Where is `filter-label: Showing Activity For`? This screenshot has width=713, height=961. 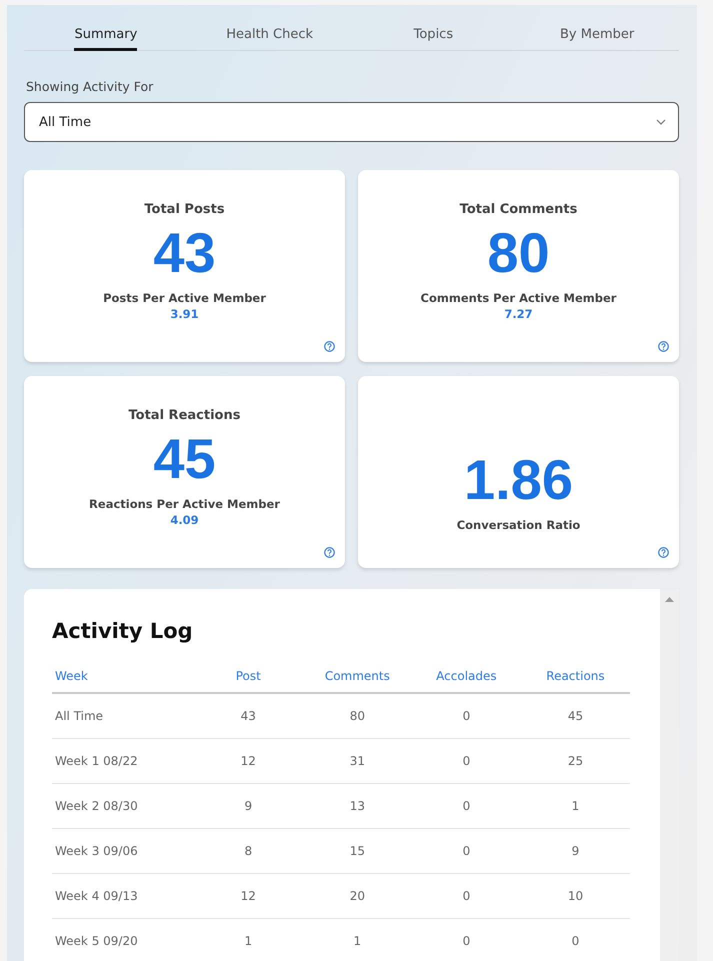
filter-label: Showing Activity For is located at coordinates (90, 86).